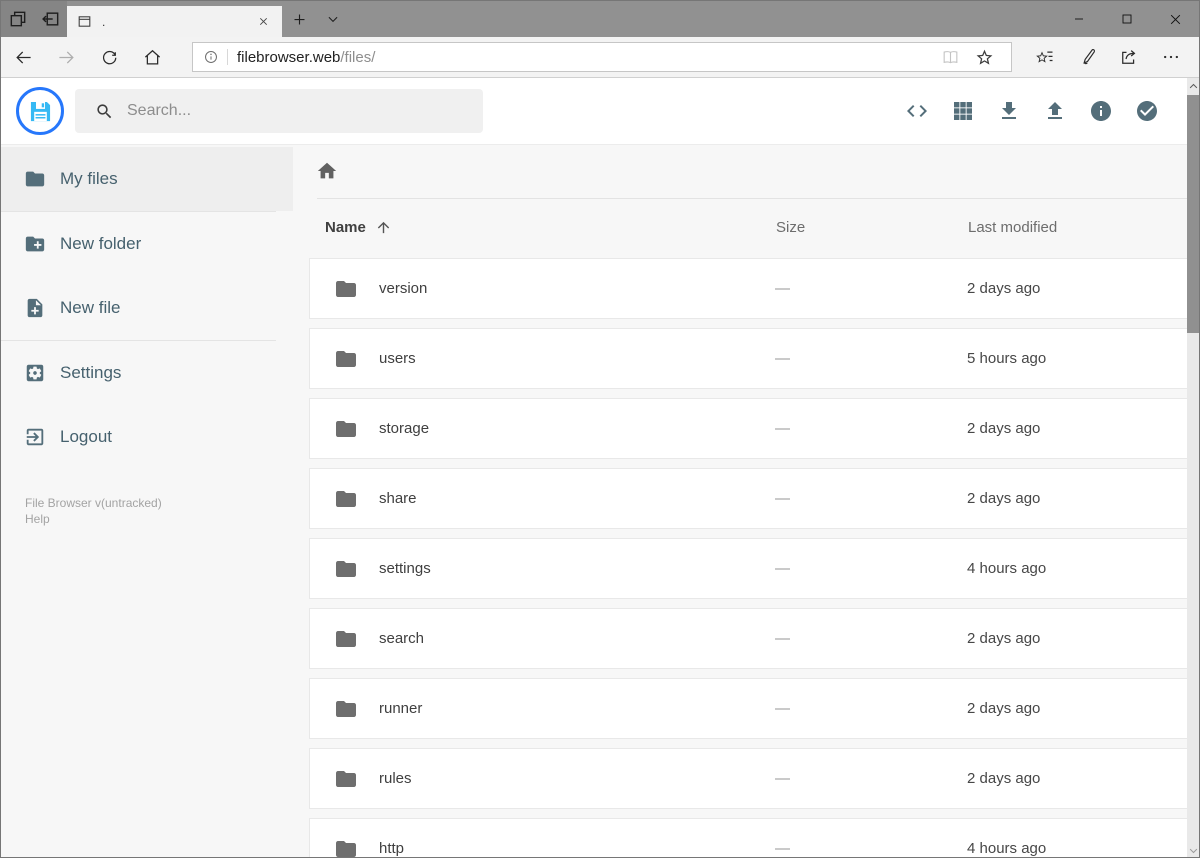 The width and height of the screenshot is (1200, 858). Describe the element at coordinates (917, 111) in the screenshot. I see `code-view-button` at that location.